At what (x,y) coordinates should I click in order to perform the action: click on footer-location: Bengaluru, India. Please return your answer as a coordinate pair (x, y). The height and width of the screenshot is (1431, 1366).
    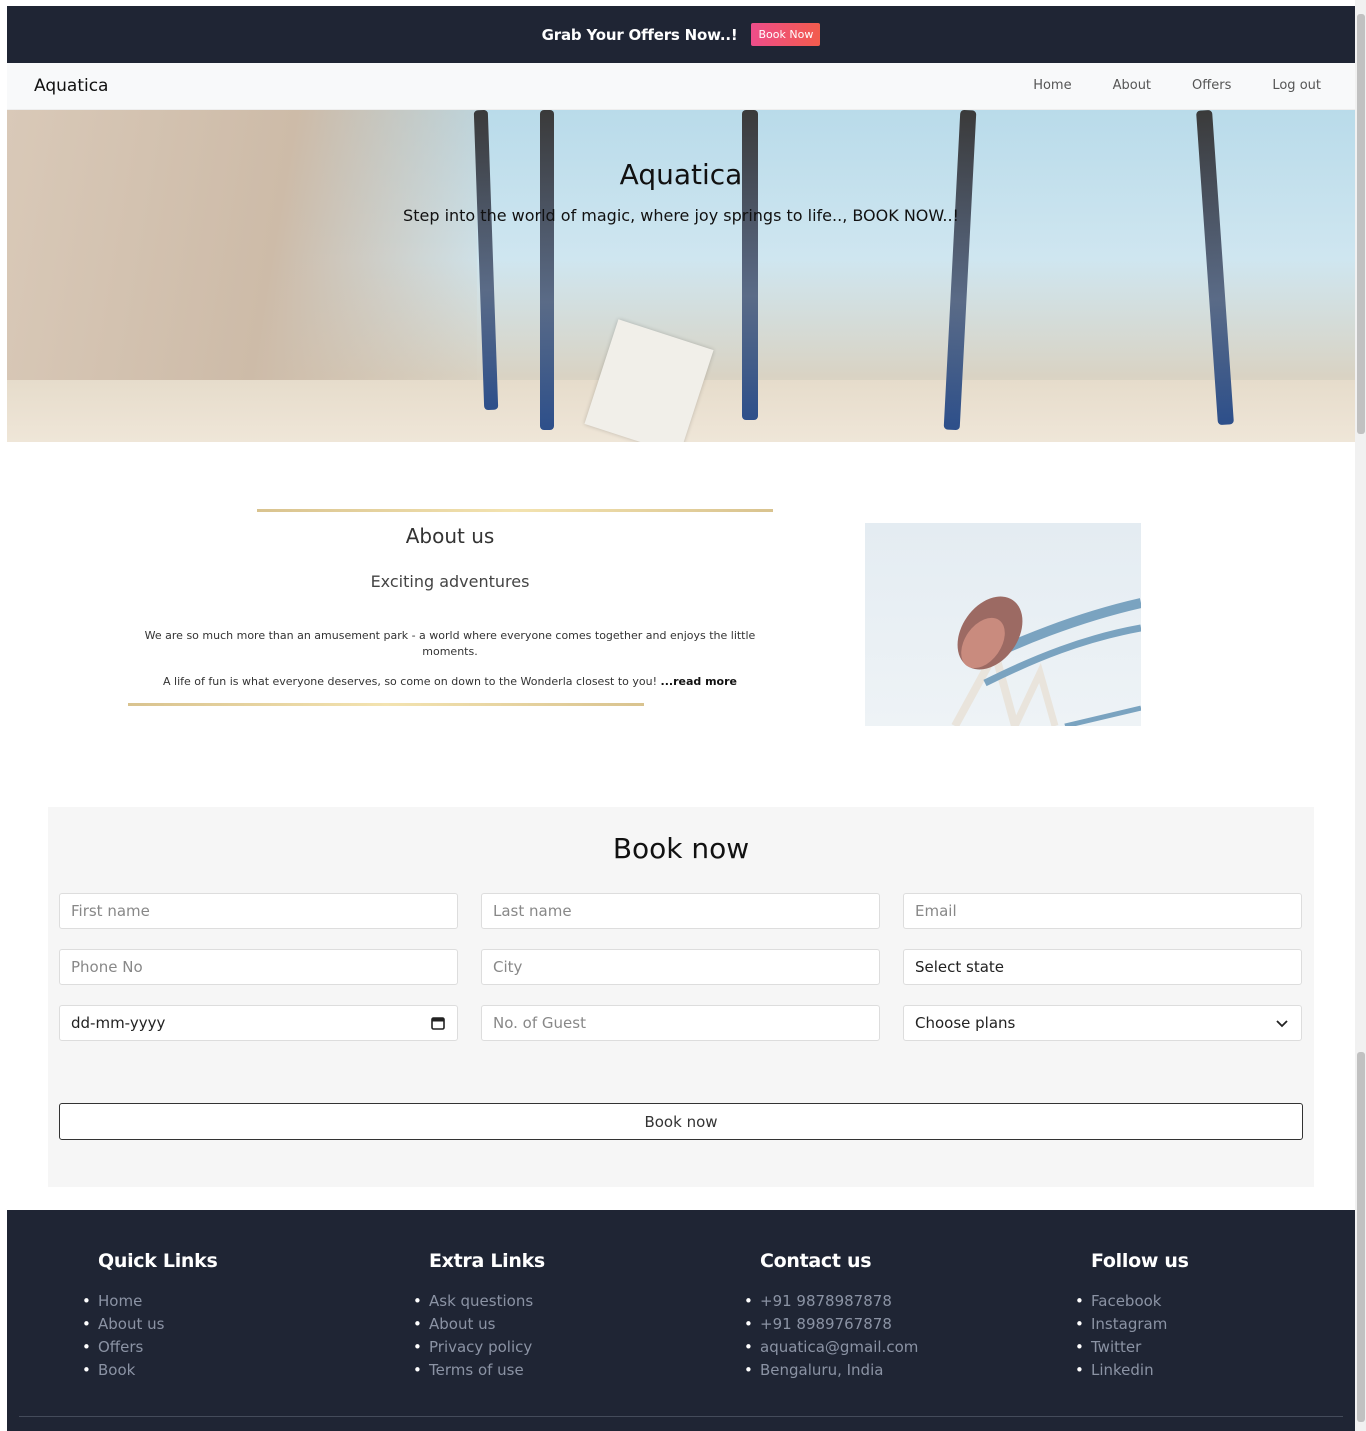
    Looking at the image, I should click on (831, 1370).